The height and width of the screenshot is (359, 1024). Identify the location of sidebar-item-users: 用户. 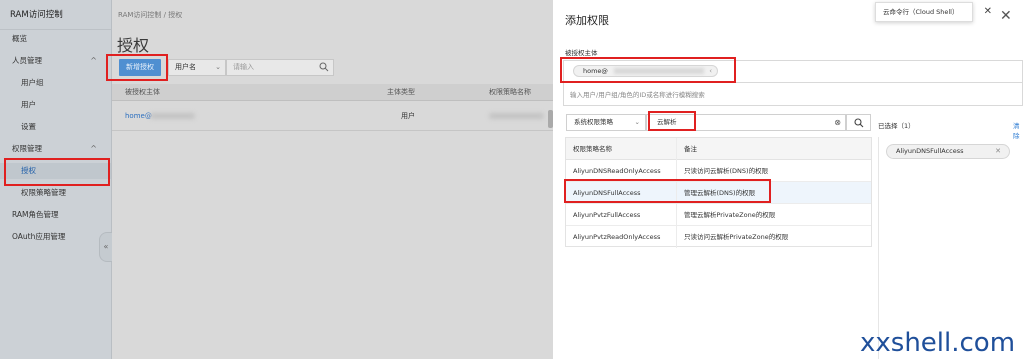
(55, 105).